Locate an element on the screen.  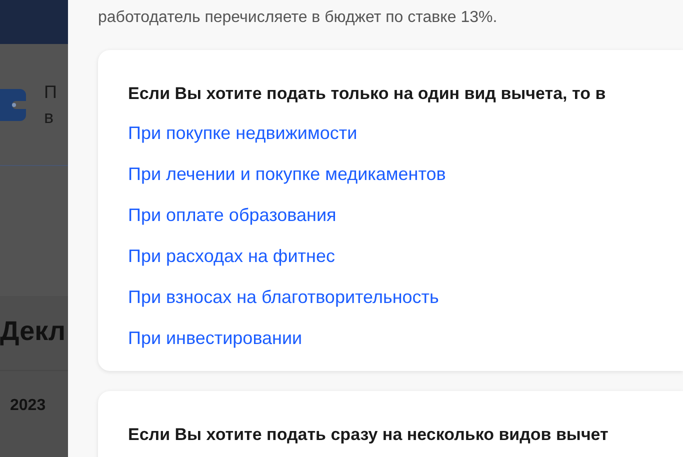
page-heading: Декл is located at coordinates (33, 331).